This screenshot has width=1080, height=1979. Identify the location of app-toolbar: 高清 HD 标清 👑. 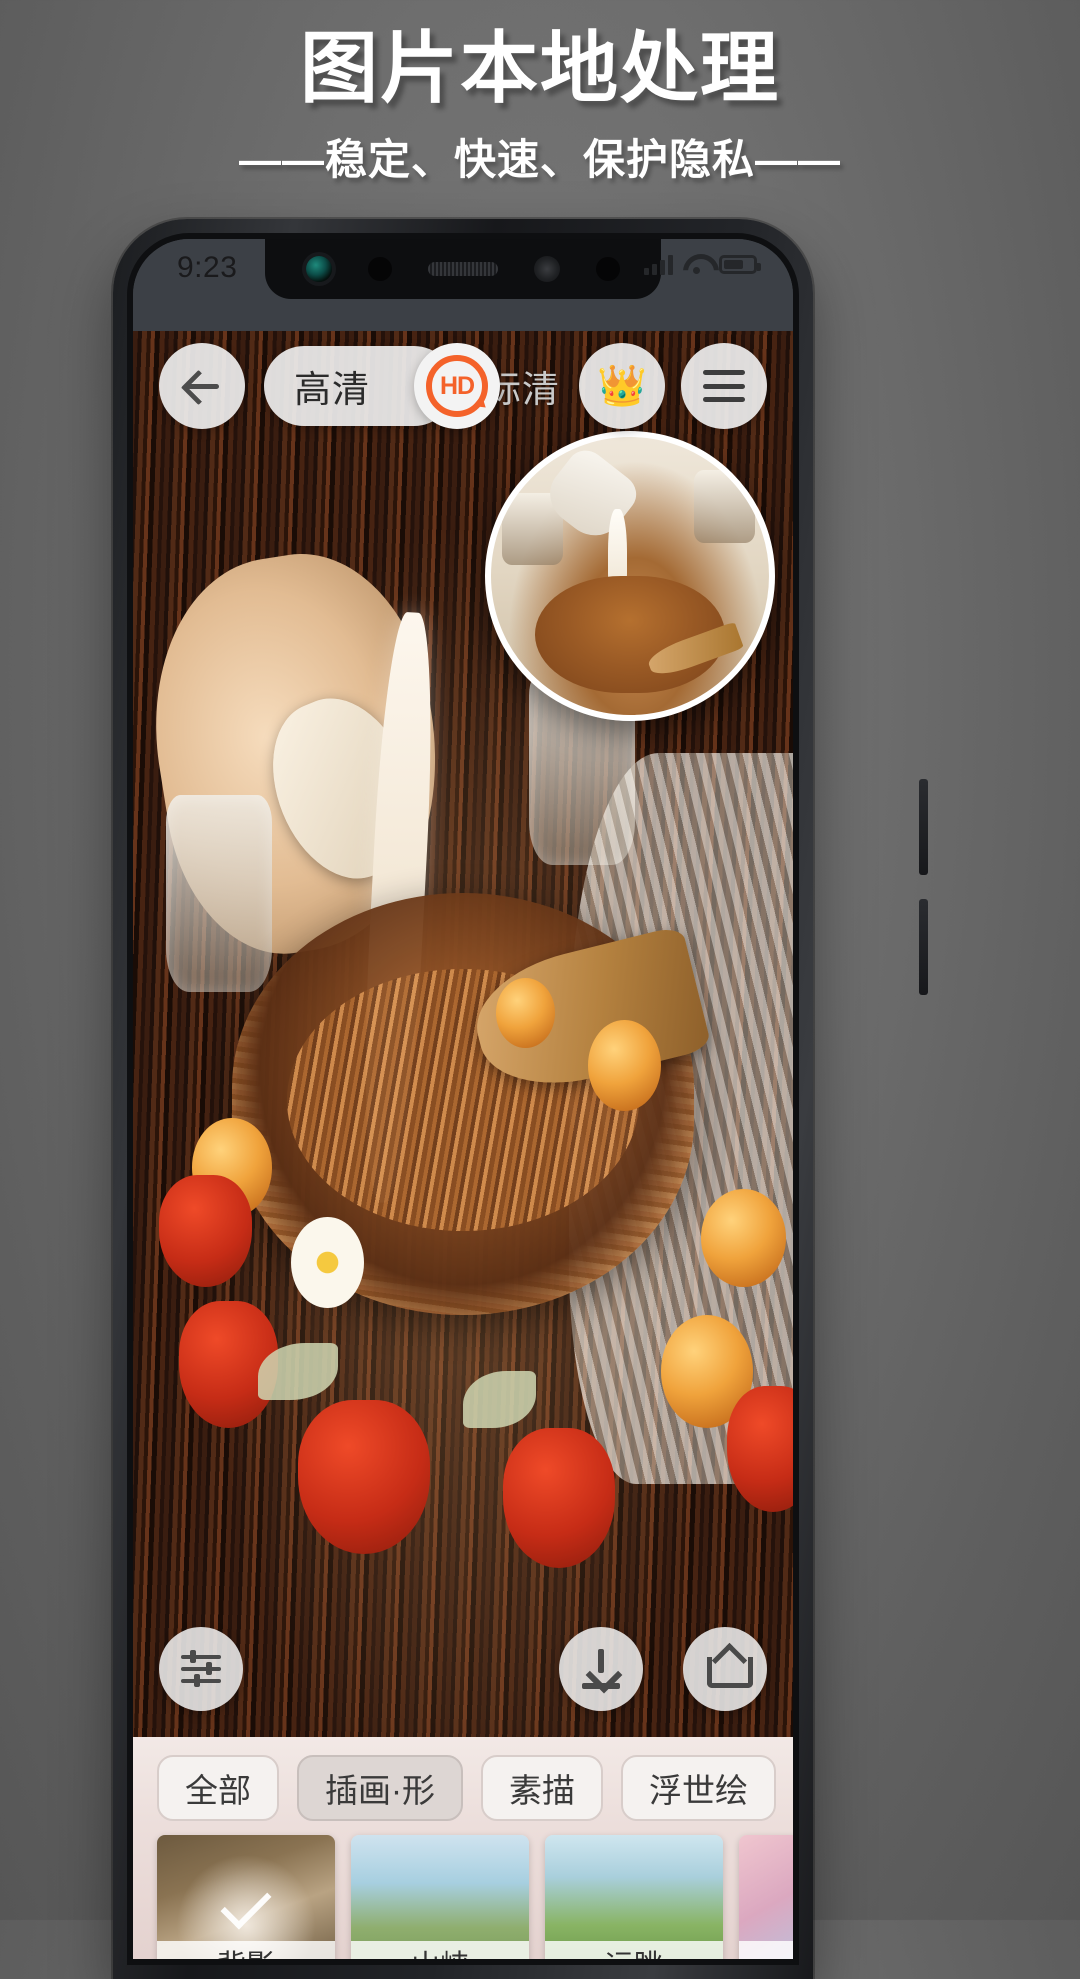
(463, 386).